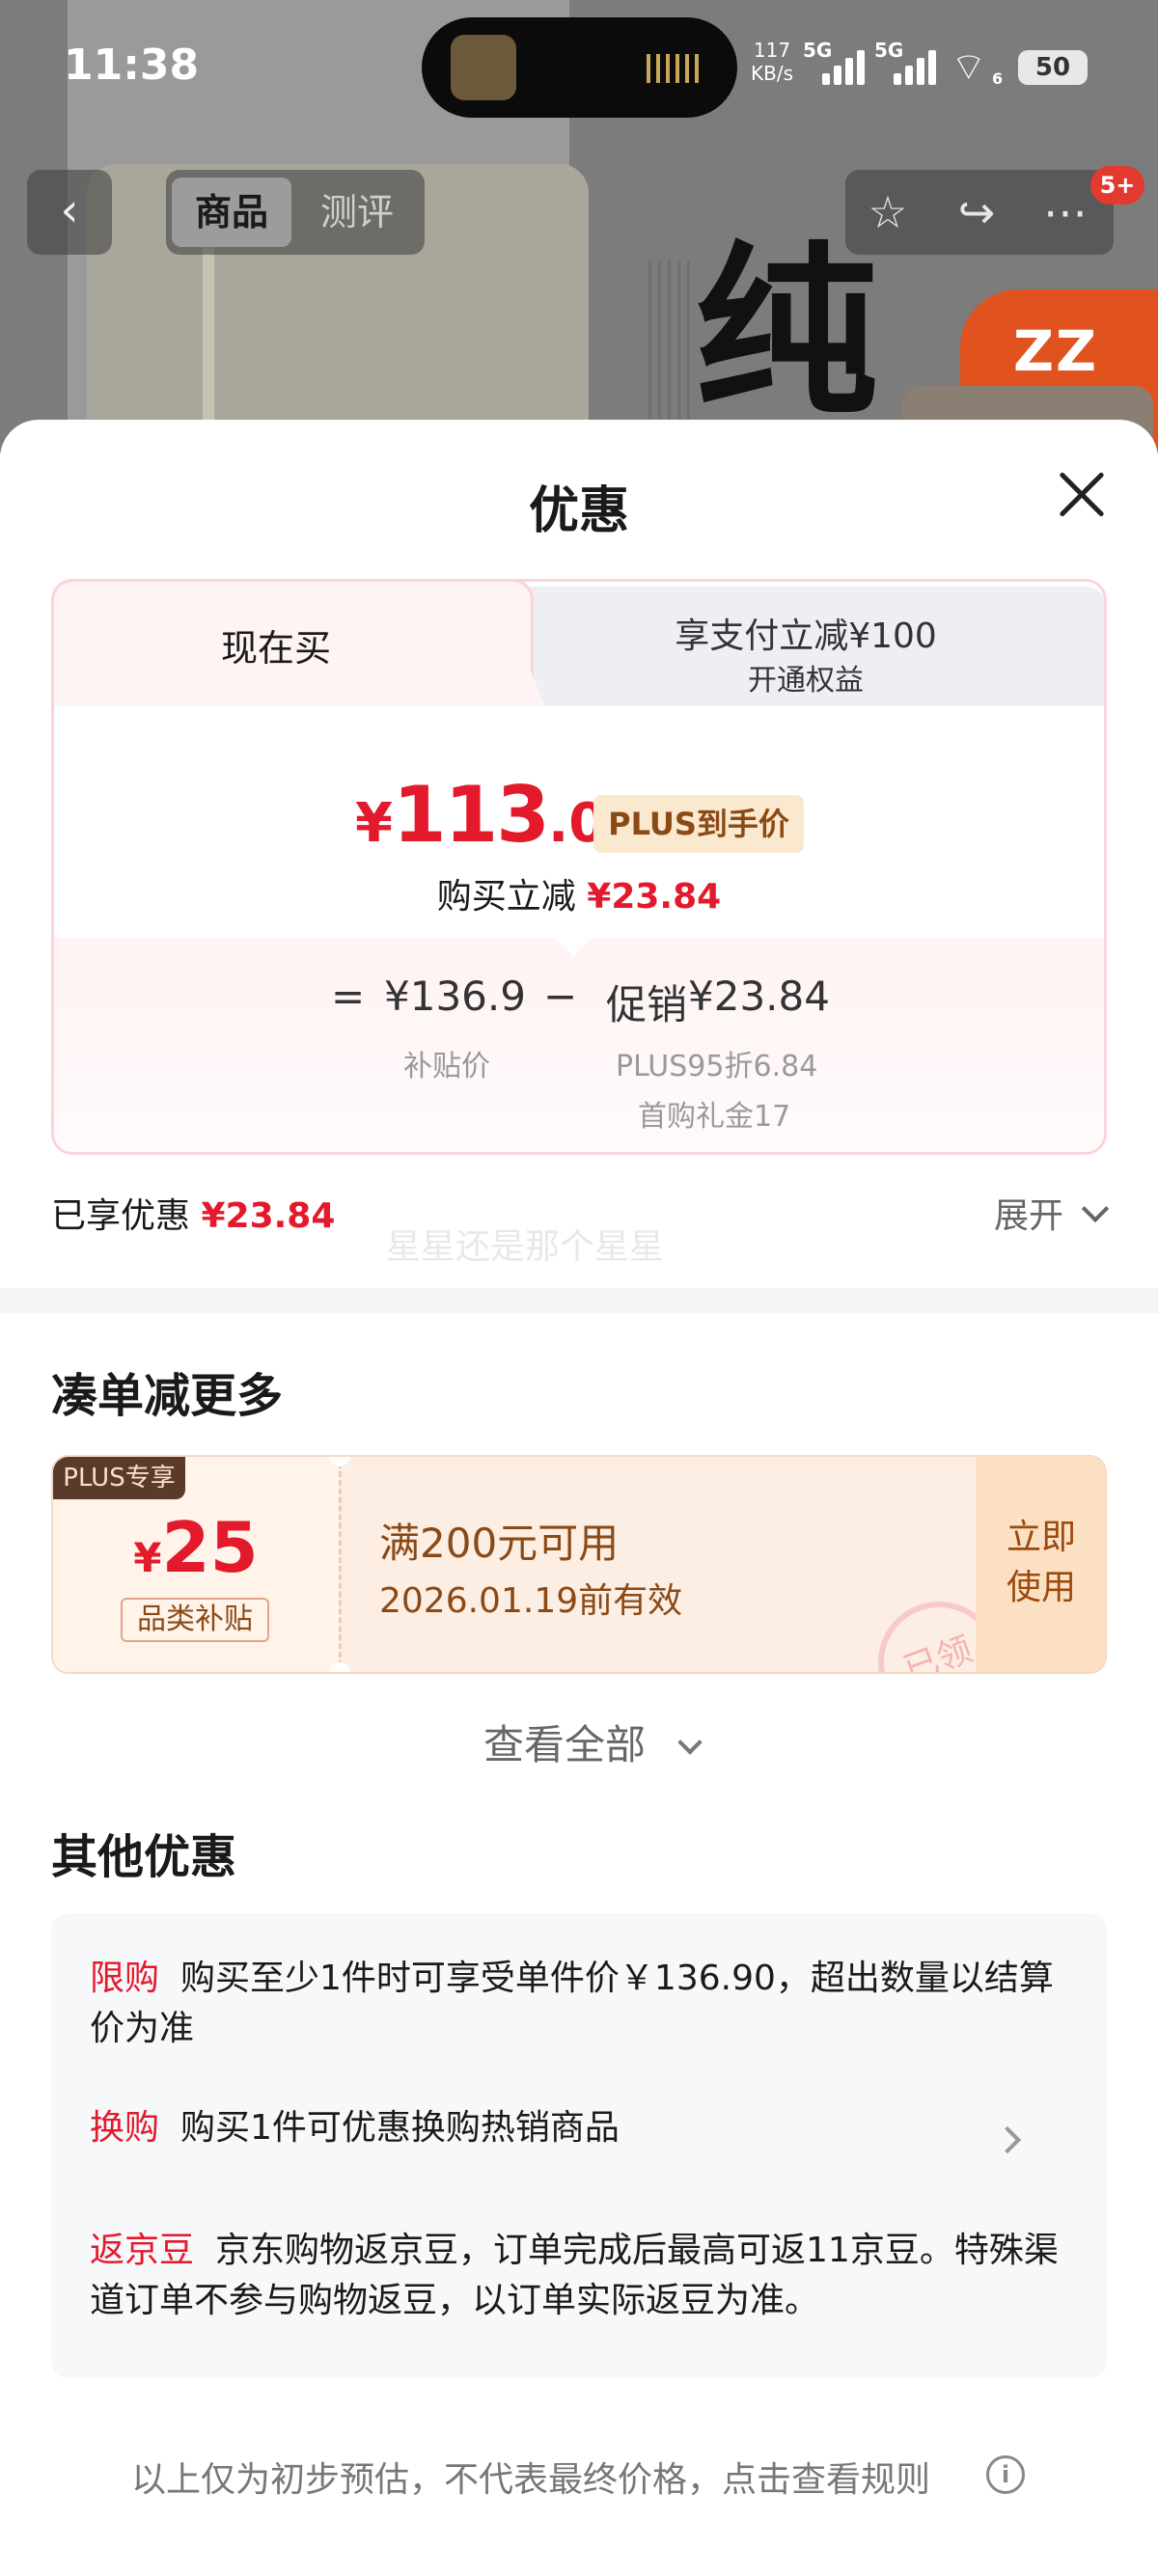  What do you see at coordinates (357, 213) in the screenshot?
I see `tab-review: 测评` at bounding box center [357, 213].